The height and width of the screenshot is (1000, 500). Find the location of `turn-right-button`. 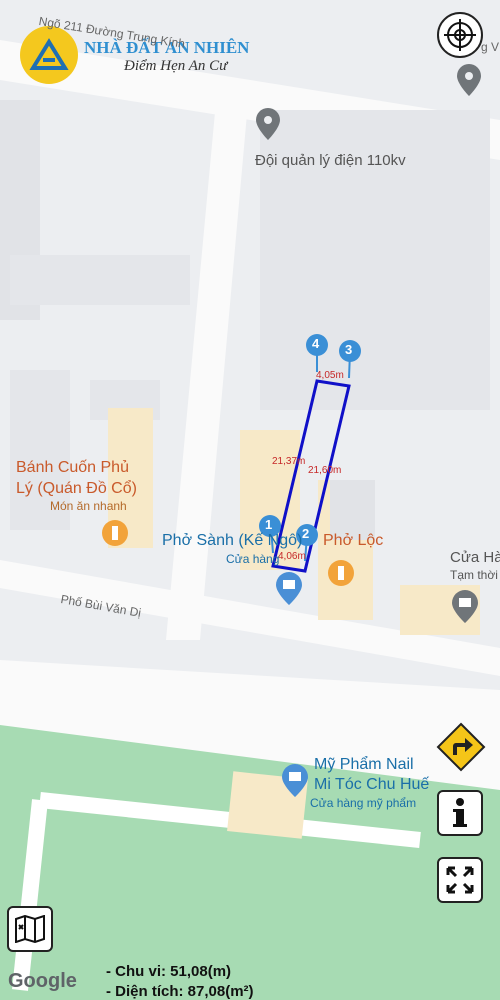

turn-right-button is located at coordinates (461, 747).